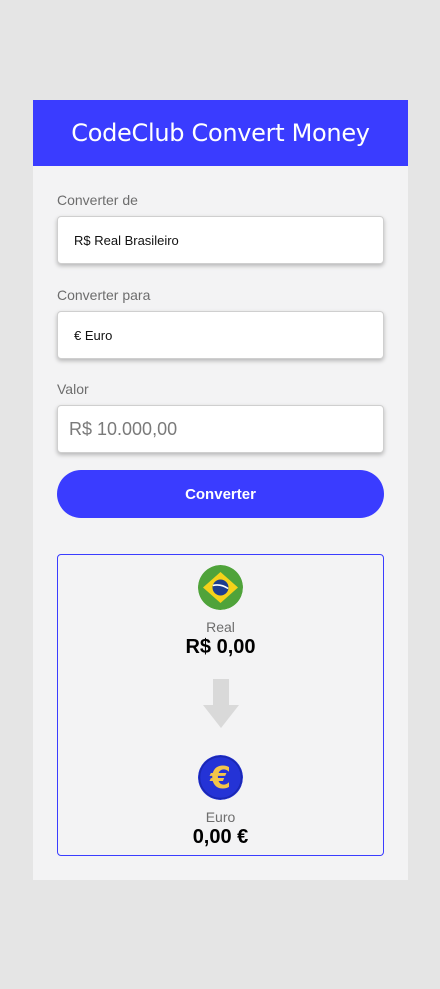 The image size is (440, 989). I want to click on from-currency-select: R$ Real Brasileiro, so click(220, 240).